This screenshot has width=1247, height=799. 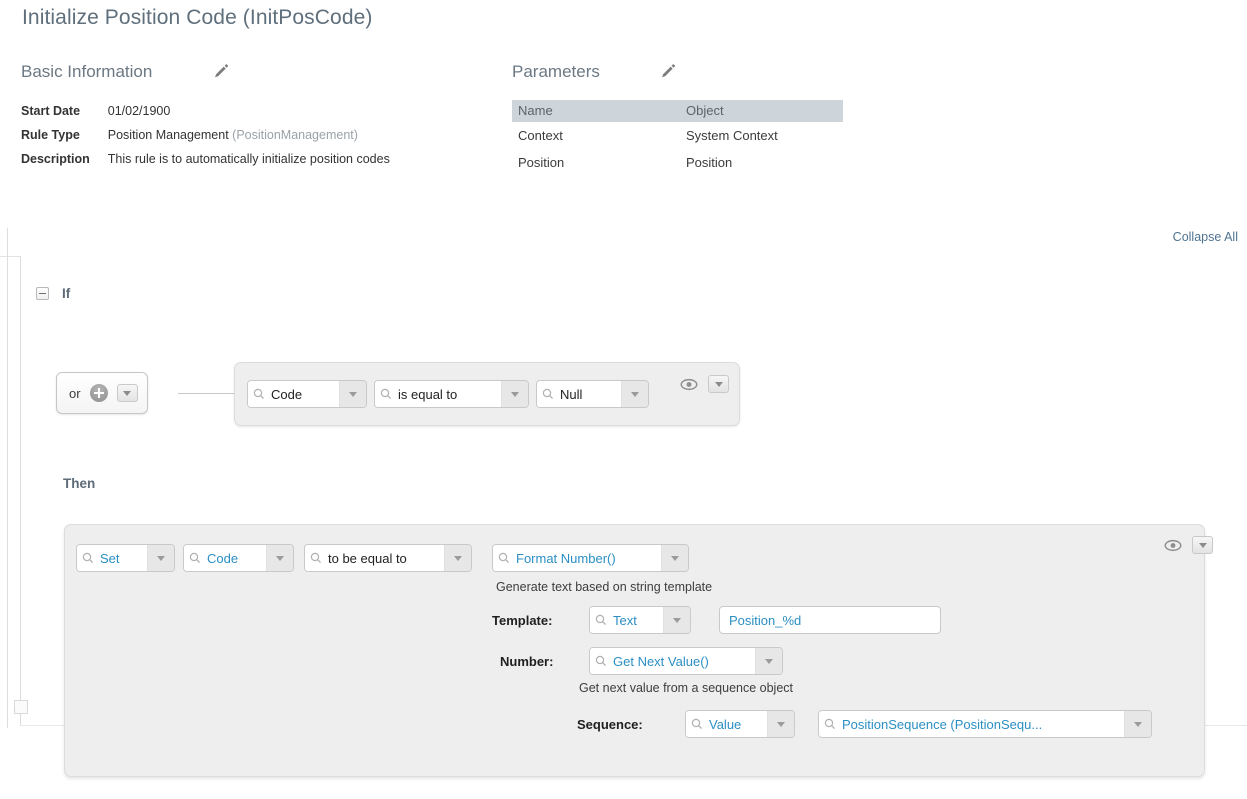 I want to click on operator-label: or, so click(x=75, y=393).